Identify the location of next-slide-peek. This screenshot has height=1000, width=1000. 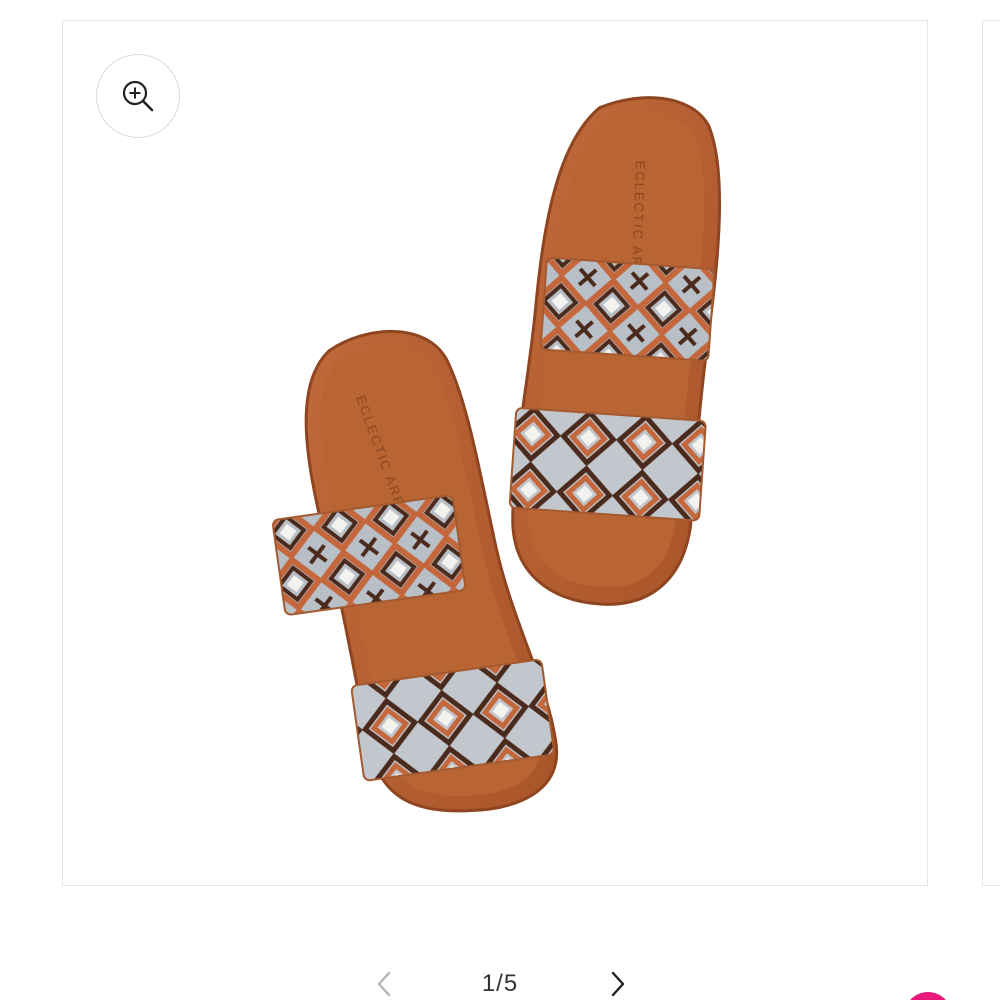
(991, 453).